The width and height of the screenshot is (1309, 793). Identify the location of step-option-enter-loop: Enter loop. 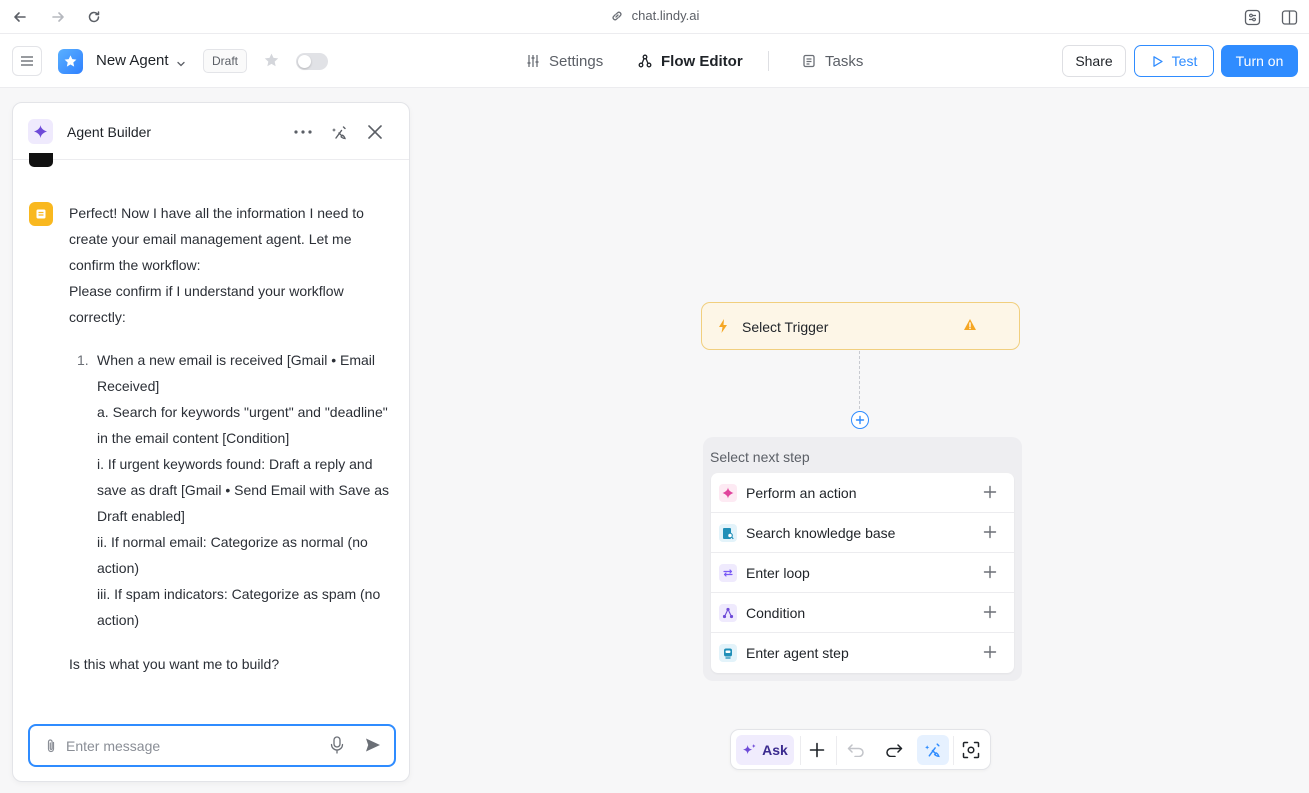
(862, 573).